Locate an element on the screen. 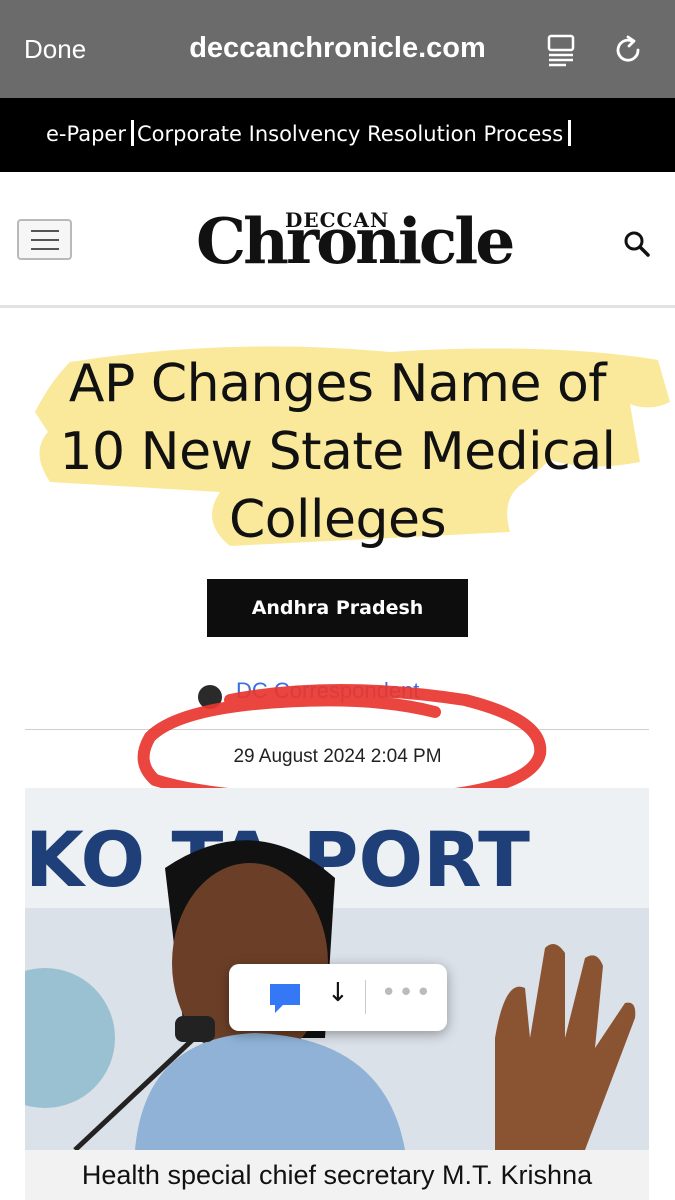  headline-line: Colleges is located at coordinates (337, 520).